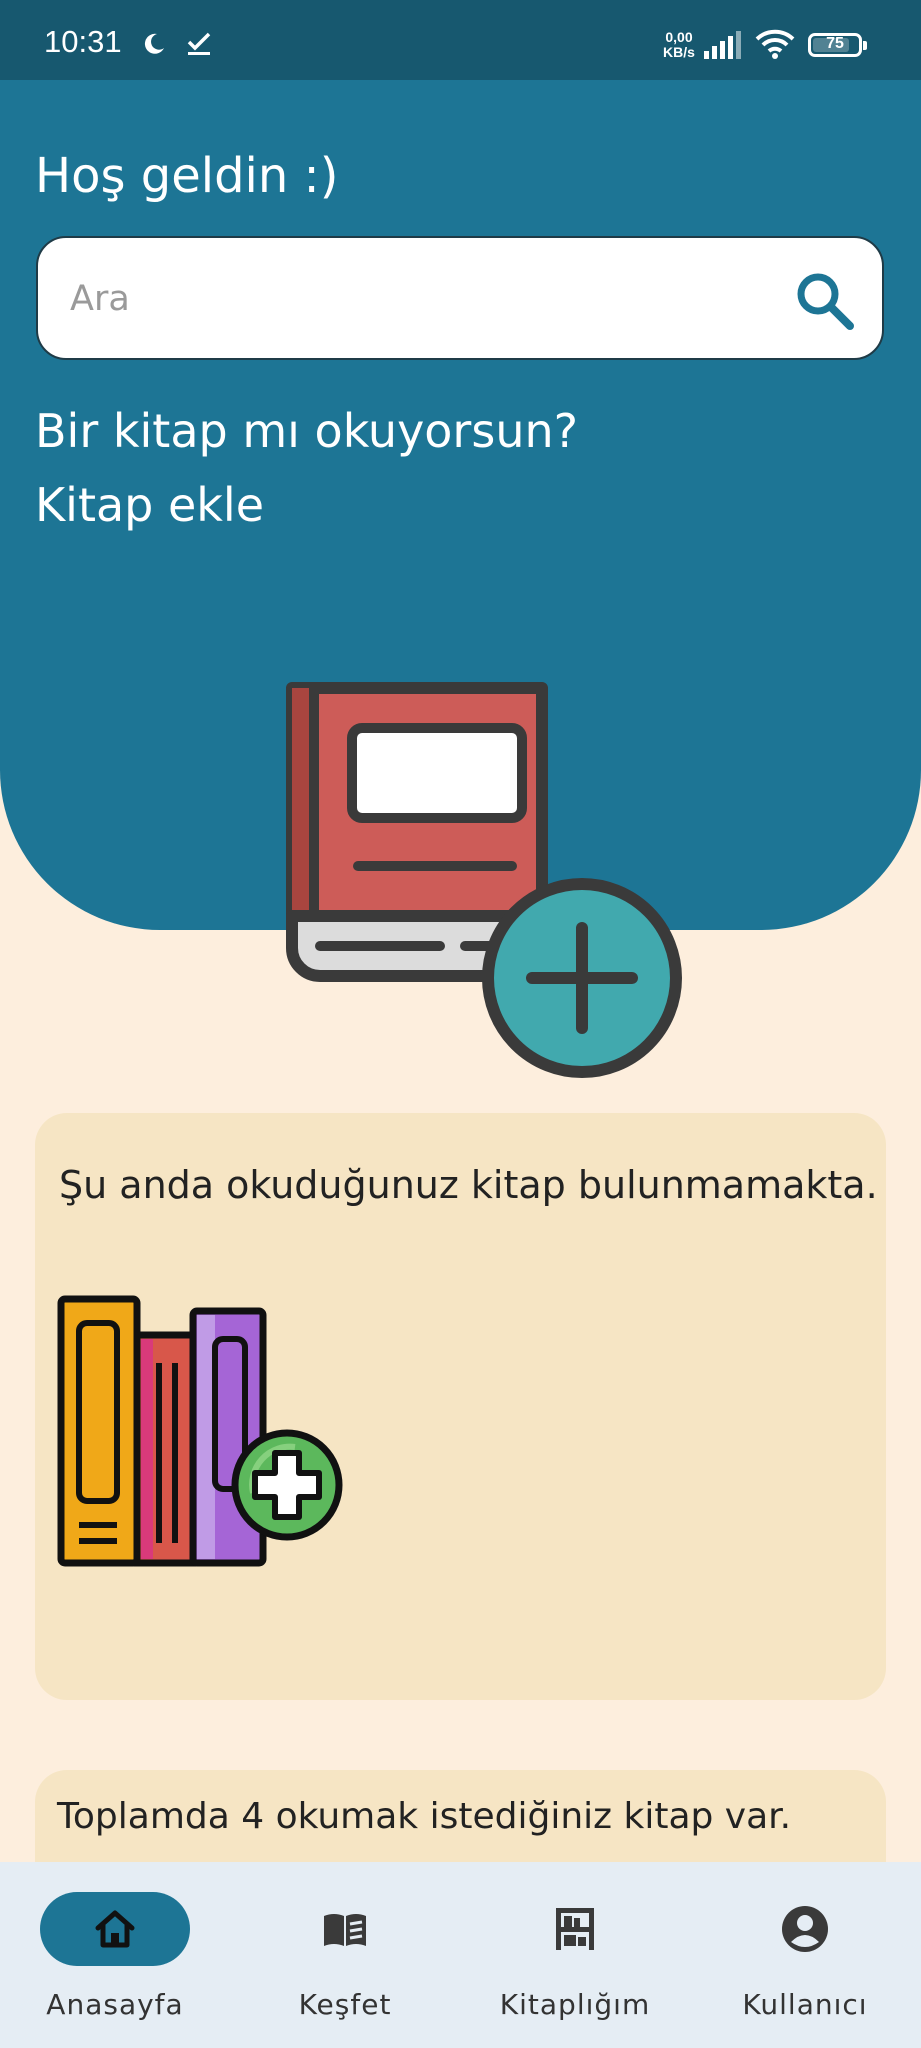 The height and width of the screenshot is (2048, 921). What do you see at coordinates (580, 1957) in the screenshot?
I see `nav-item-kitapligim: Kitaplığım` at bounding box center [580, 1957].